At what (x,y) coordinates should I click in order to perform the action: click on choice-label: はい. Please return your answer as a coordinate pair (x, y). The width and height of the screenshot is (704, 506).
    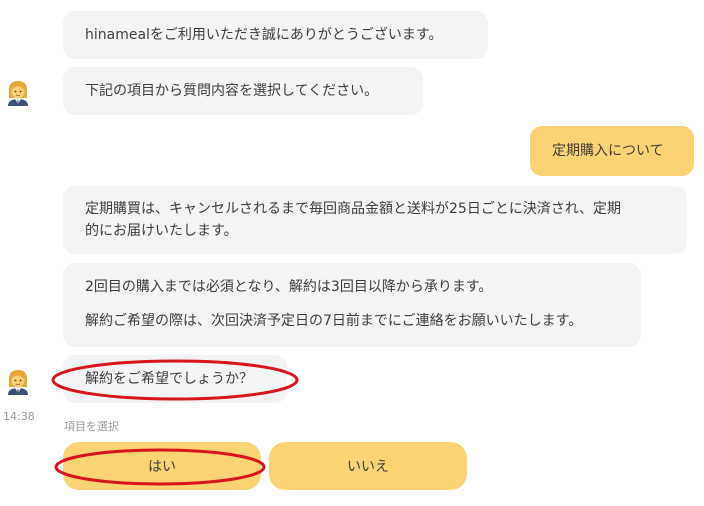
    Looking at the image, I should click on (162, 467).